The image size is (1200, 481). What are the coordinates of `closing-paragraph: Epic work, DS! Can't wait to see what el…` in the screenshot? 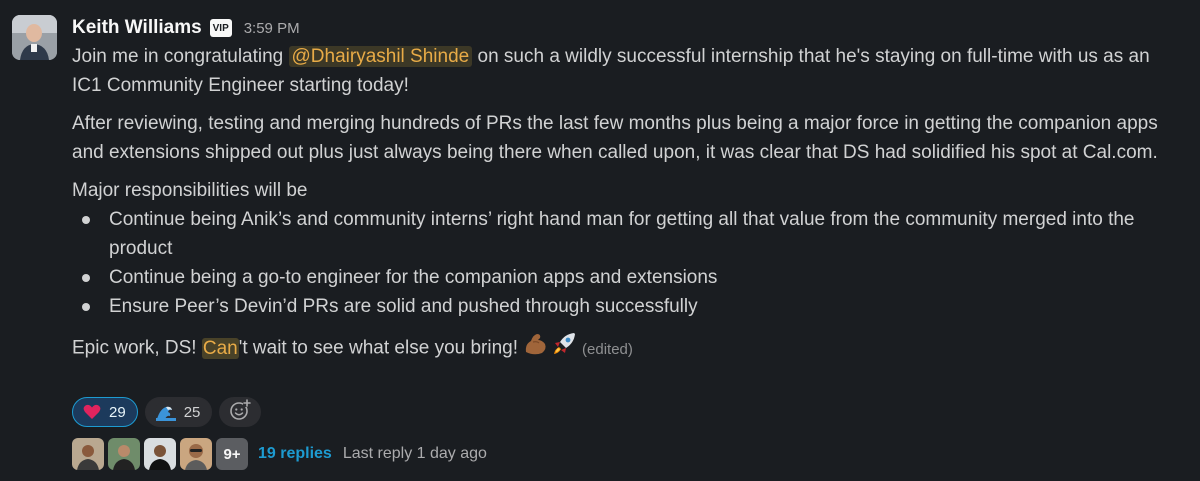 It's located at (627, 348).